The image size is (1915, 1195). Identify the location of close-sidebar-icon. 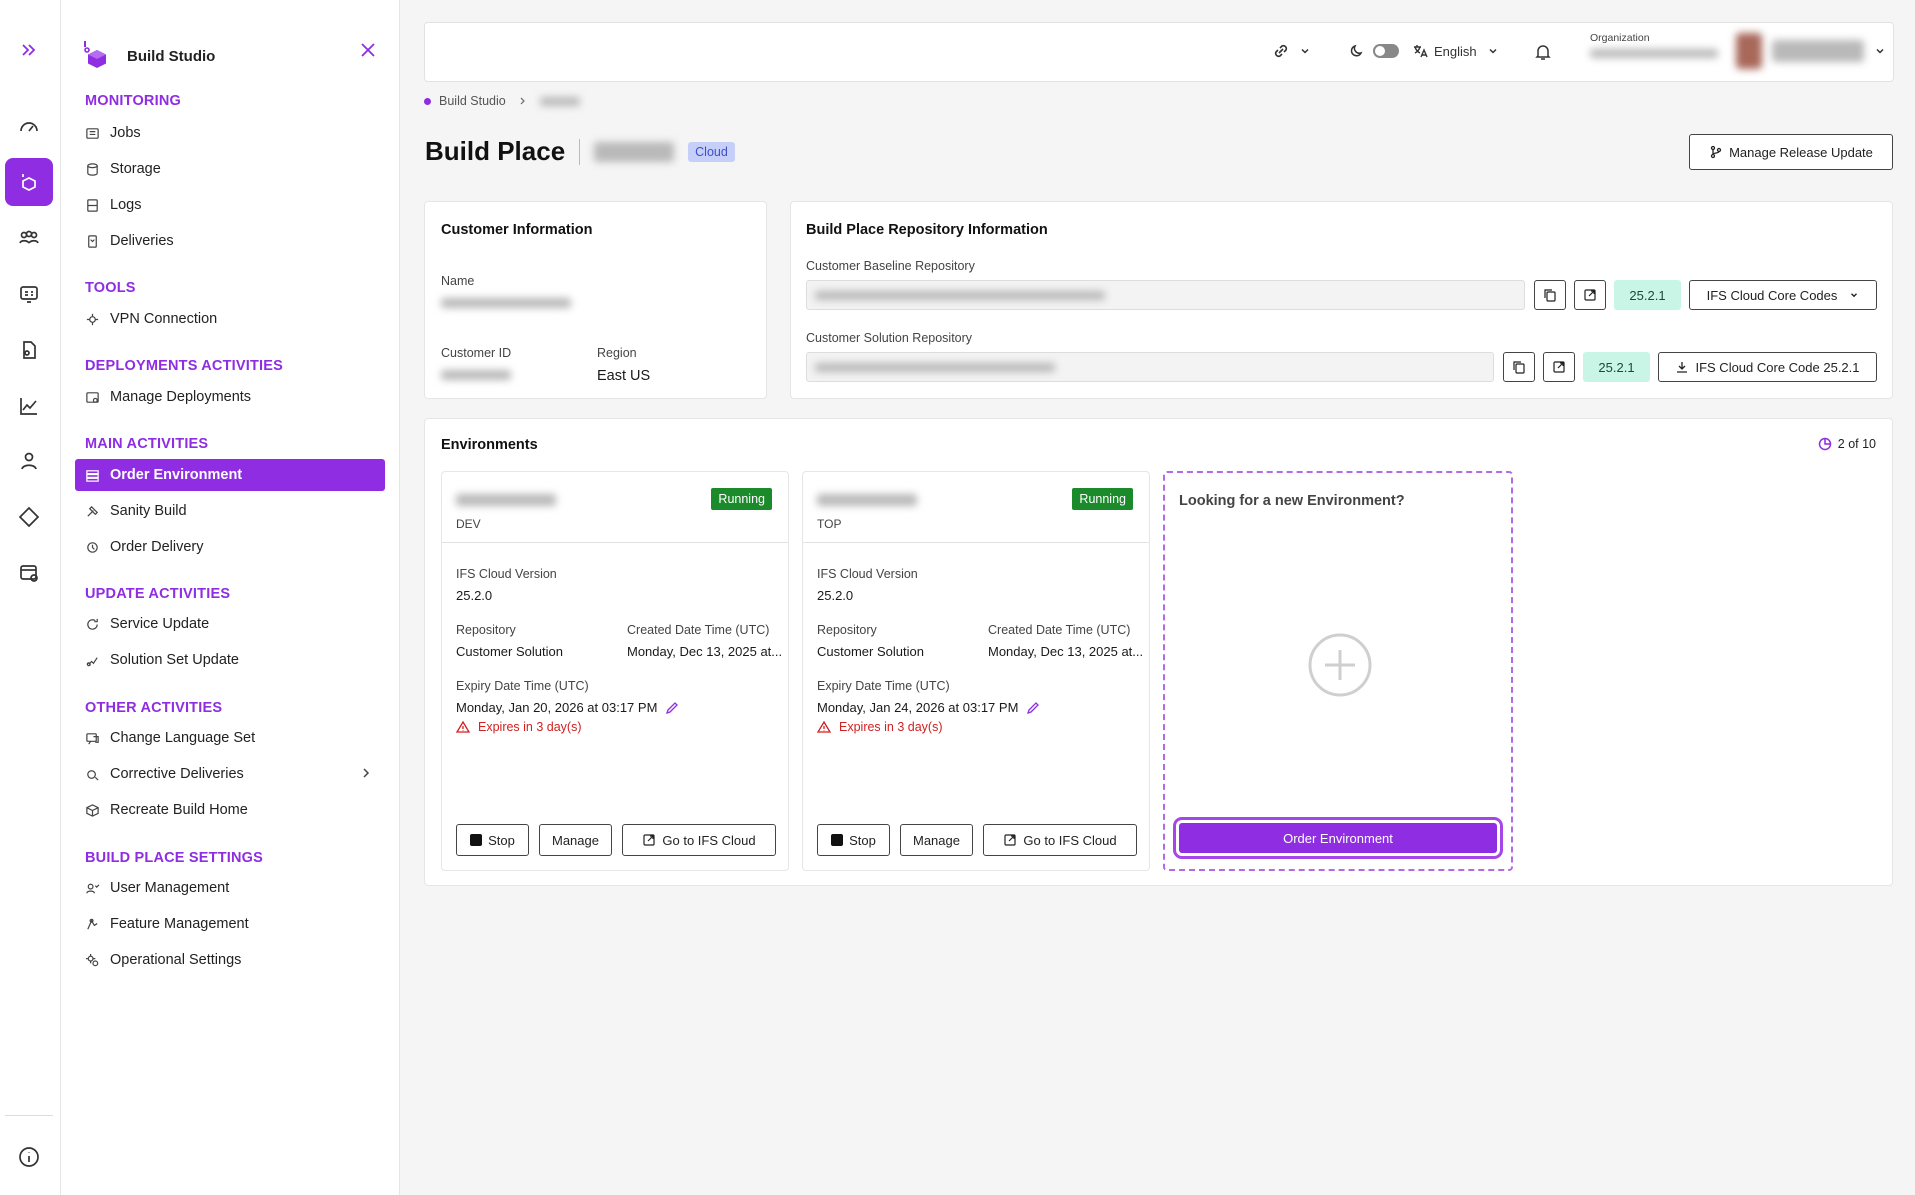
(368, 50).